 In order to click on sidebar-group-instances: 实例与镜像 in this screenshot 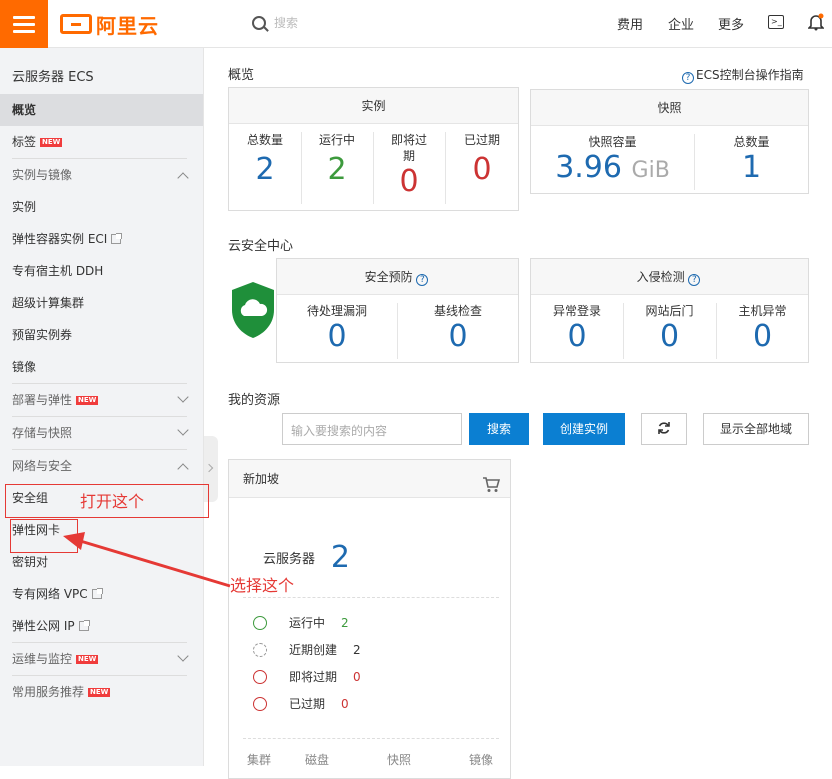, I will do `click(101, 175)`.